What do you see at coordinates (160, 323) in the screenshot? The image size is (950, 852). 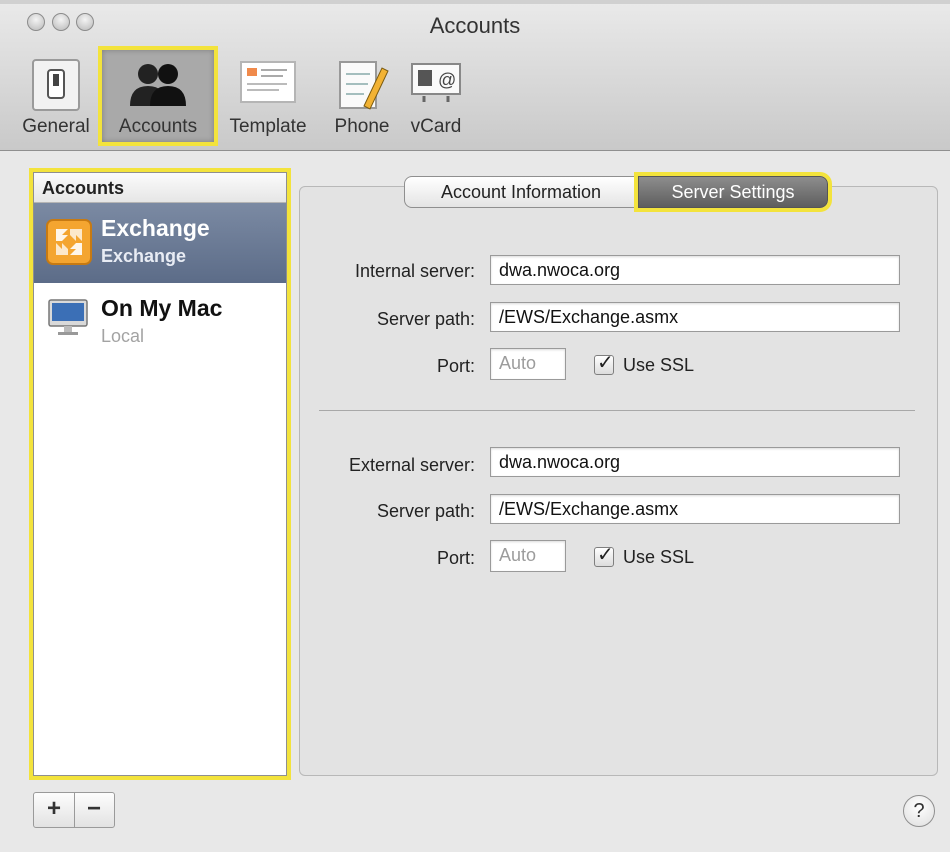 I see `account-item-on-my-mac: On My Mac Local` at bounding box center [160, 323].